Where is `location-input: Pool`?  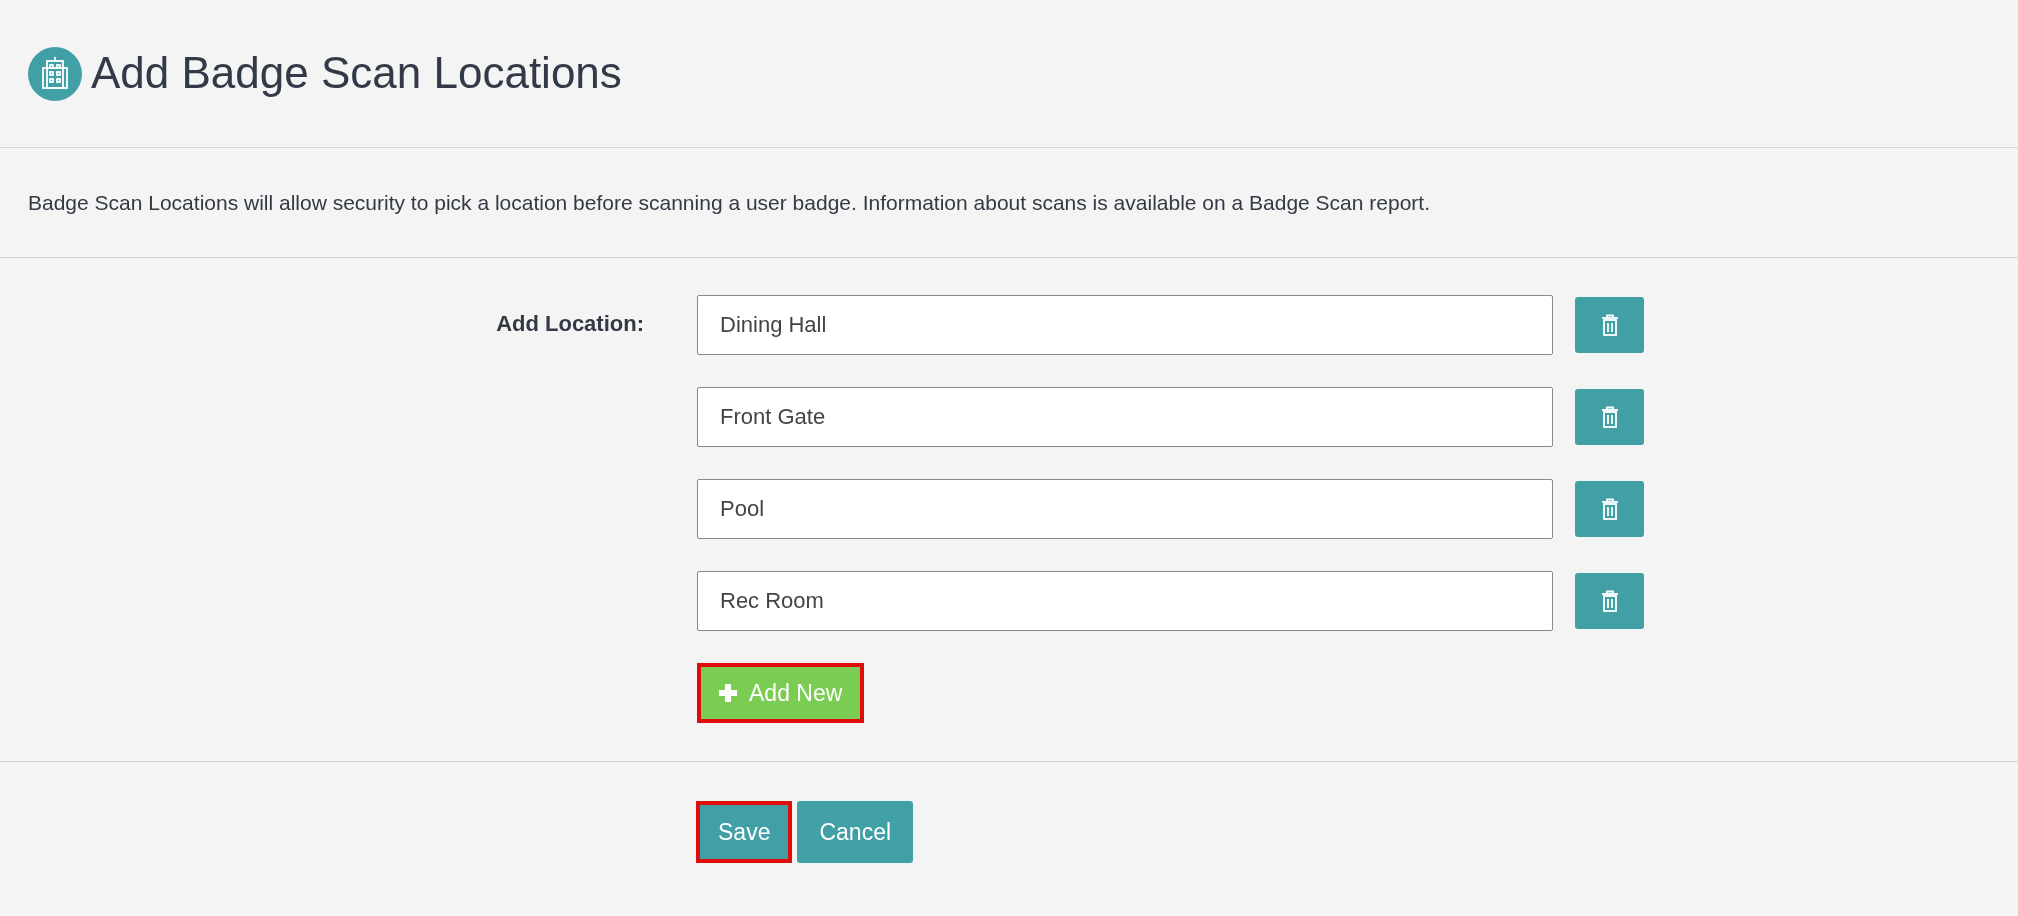 location-input: Pool is located at coordinates (1125, 509).